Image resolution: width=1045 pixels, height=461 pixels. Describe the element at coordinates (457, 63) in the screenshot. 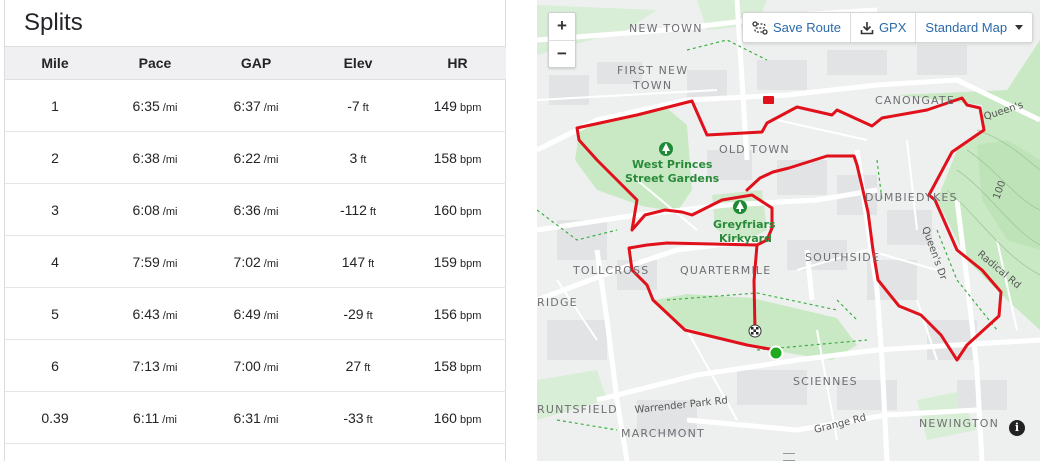

I see `header-hr: HR` at that location.